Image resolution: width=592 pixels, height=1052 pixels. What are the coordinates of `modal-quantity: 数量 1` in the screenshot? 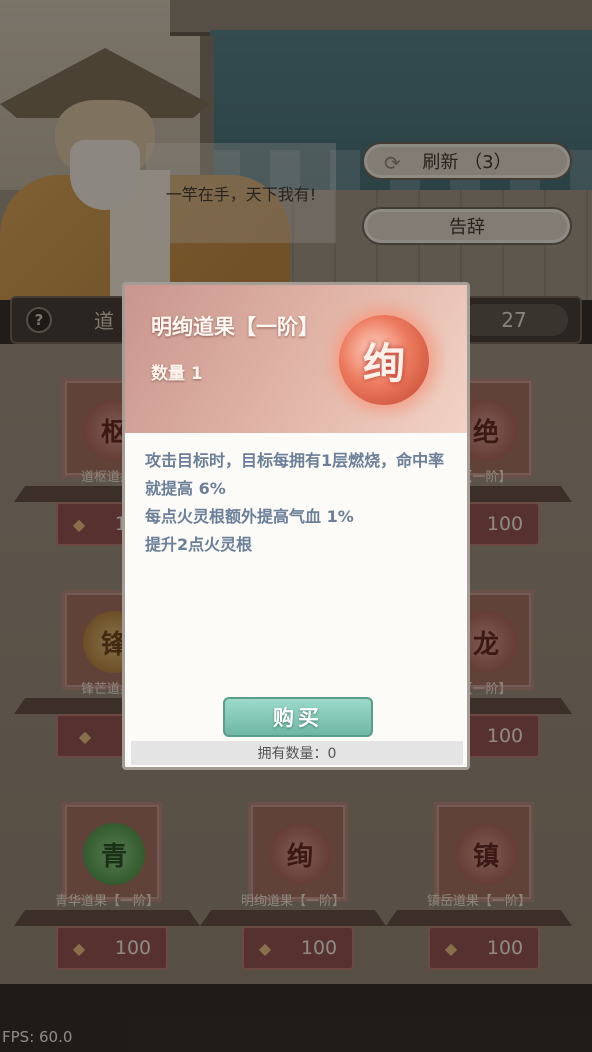 It's located at (177, 374).